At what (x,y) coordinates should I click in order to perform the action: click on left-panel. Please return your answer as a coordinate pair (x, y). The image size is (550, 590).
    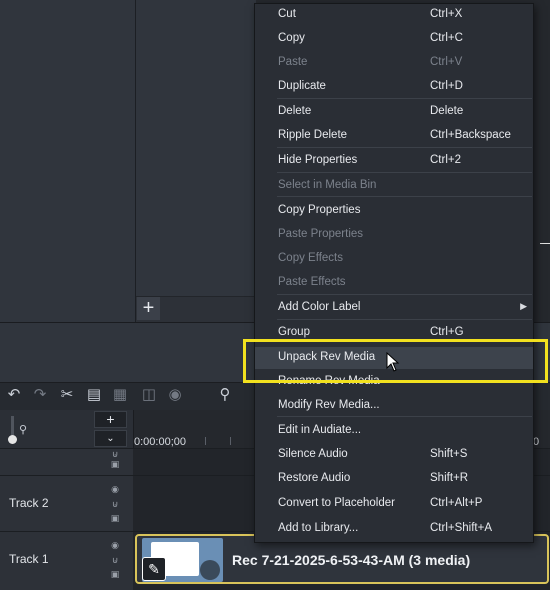
    Looking at the image, I should click on (68, 161).